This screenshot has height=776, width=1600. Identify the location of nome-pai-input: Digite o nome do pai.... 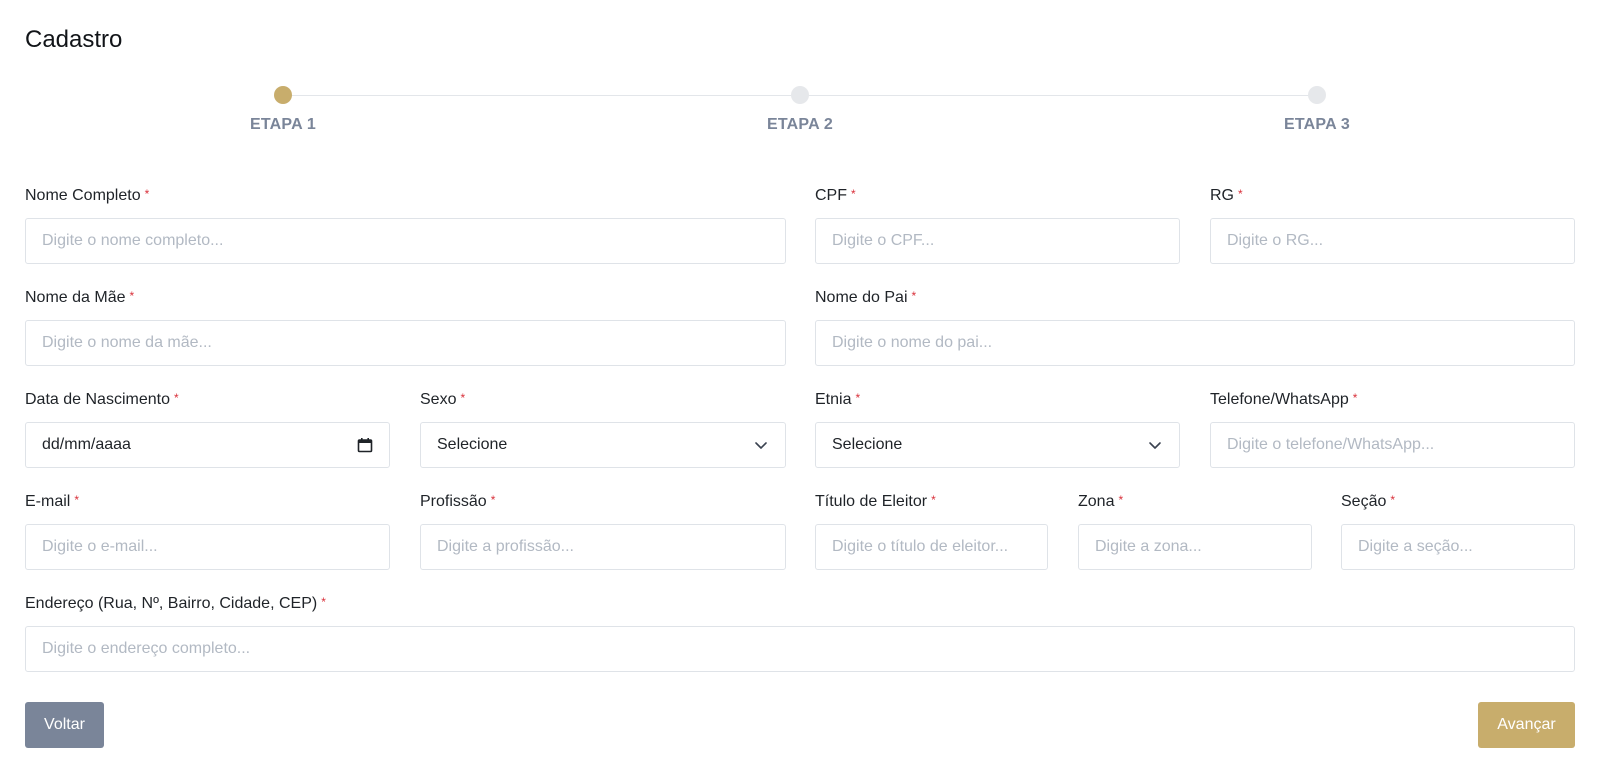
(1195, 343).